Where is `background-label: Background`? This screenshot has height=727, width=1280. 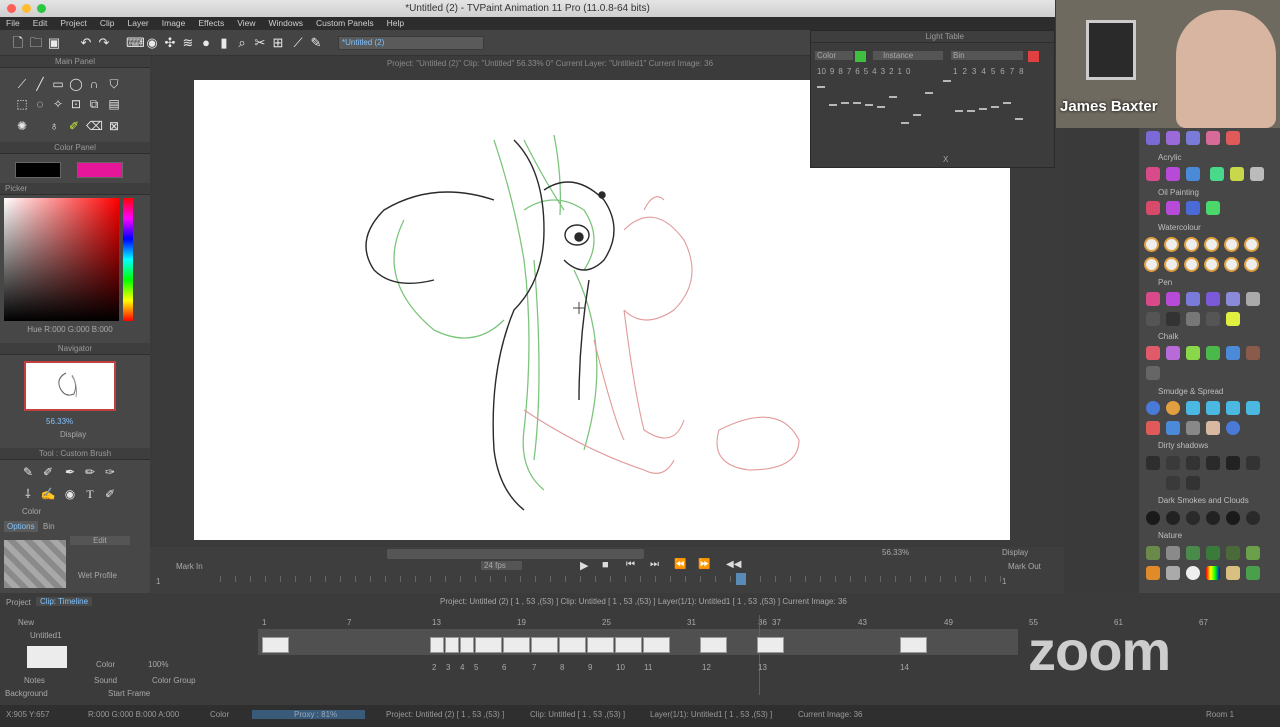
background-label: Background is located at coordinates (26, 693).